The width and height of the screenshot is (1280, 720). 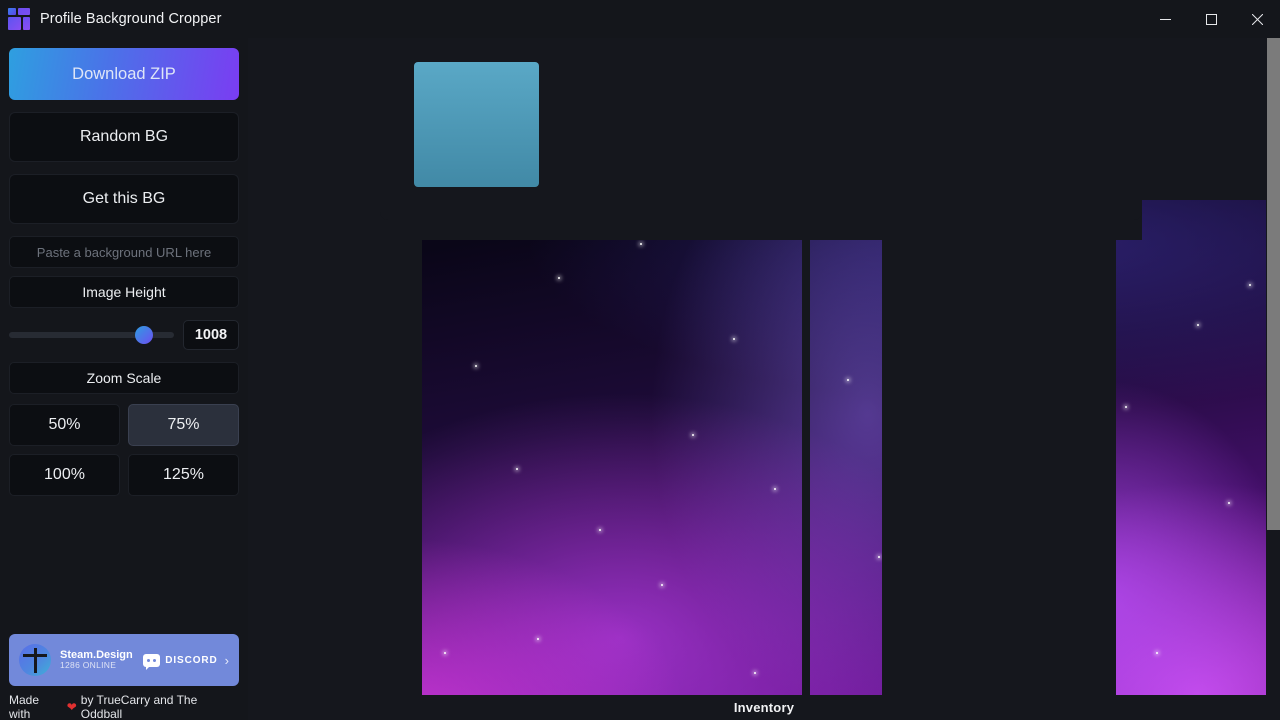 I want to click on discord-logo-icon, so click(x=152, y=661).